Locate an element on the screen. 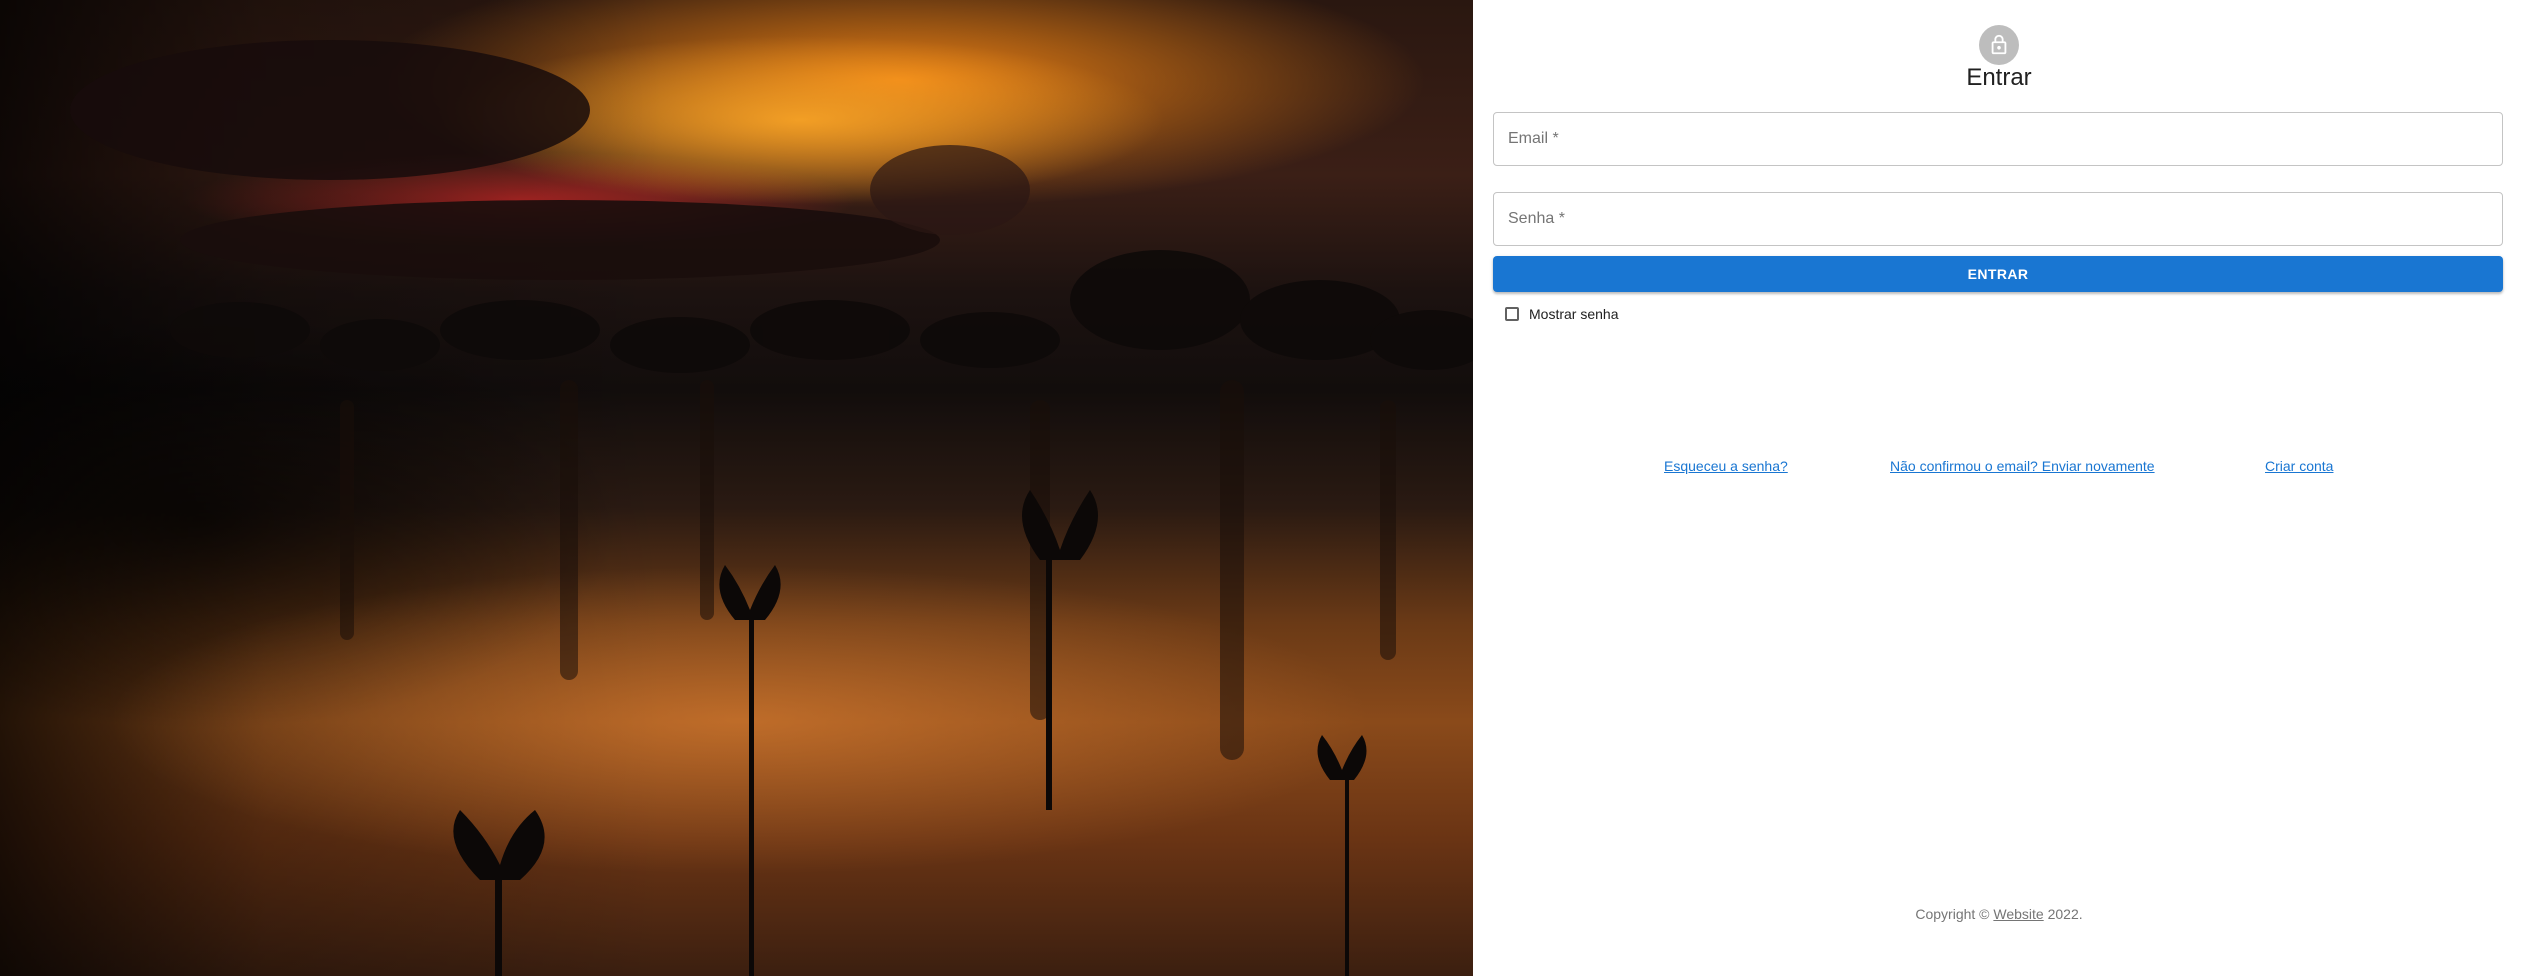 This screenshot has height=976, width=2525. lock-avatar is located at coordinates (1999, 45).